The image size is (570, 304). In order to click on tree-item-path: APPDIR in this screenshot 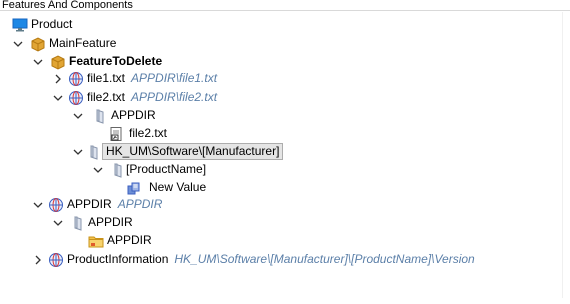, I will do `click(140, 204)`.